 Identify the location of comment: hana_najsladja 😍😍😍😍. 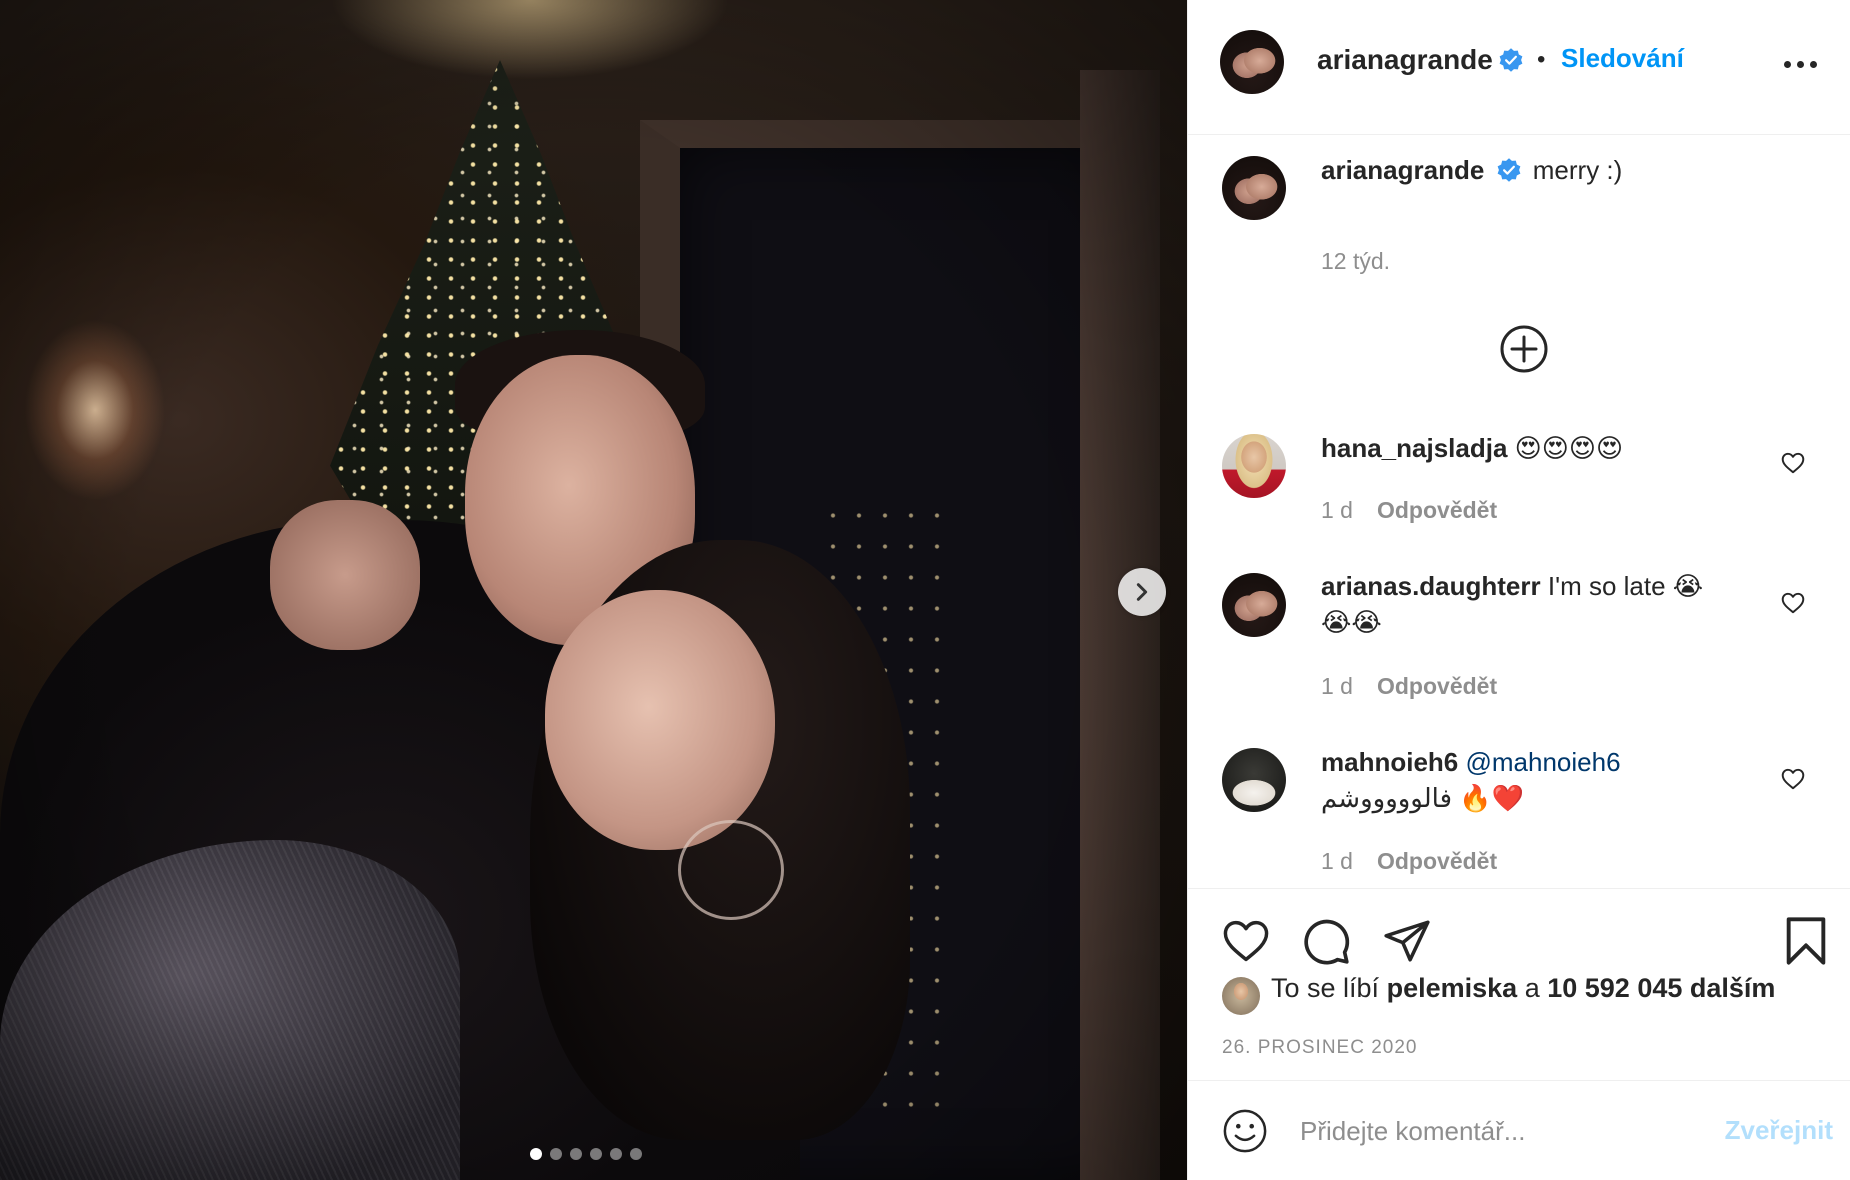
(1472, 448).